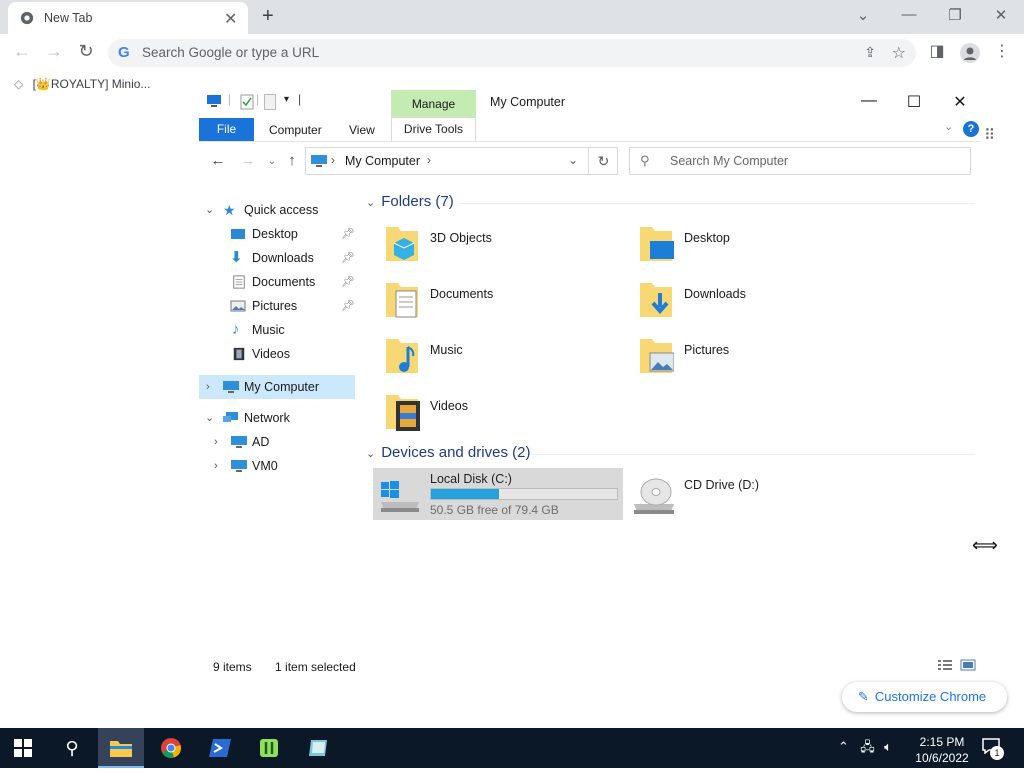 The width and height of the screenshot is (1024, 773). Describe the element at coordinates (716, 203) in the screenshot. I see `group-divider` at that location.